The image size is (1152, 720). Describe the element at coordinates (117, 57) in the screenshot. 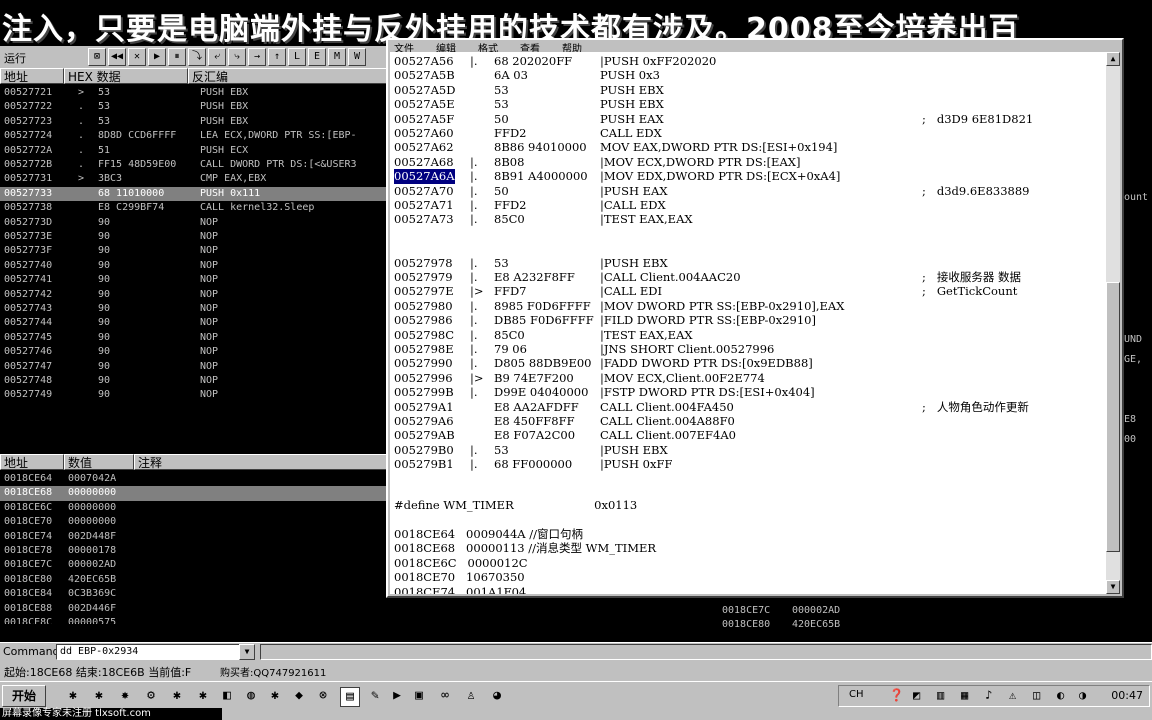

I see `toolbar-button: ◀◀` at that location.